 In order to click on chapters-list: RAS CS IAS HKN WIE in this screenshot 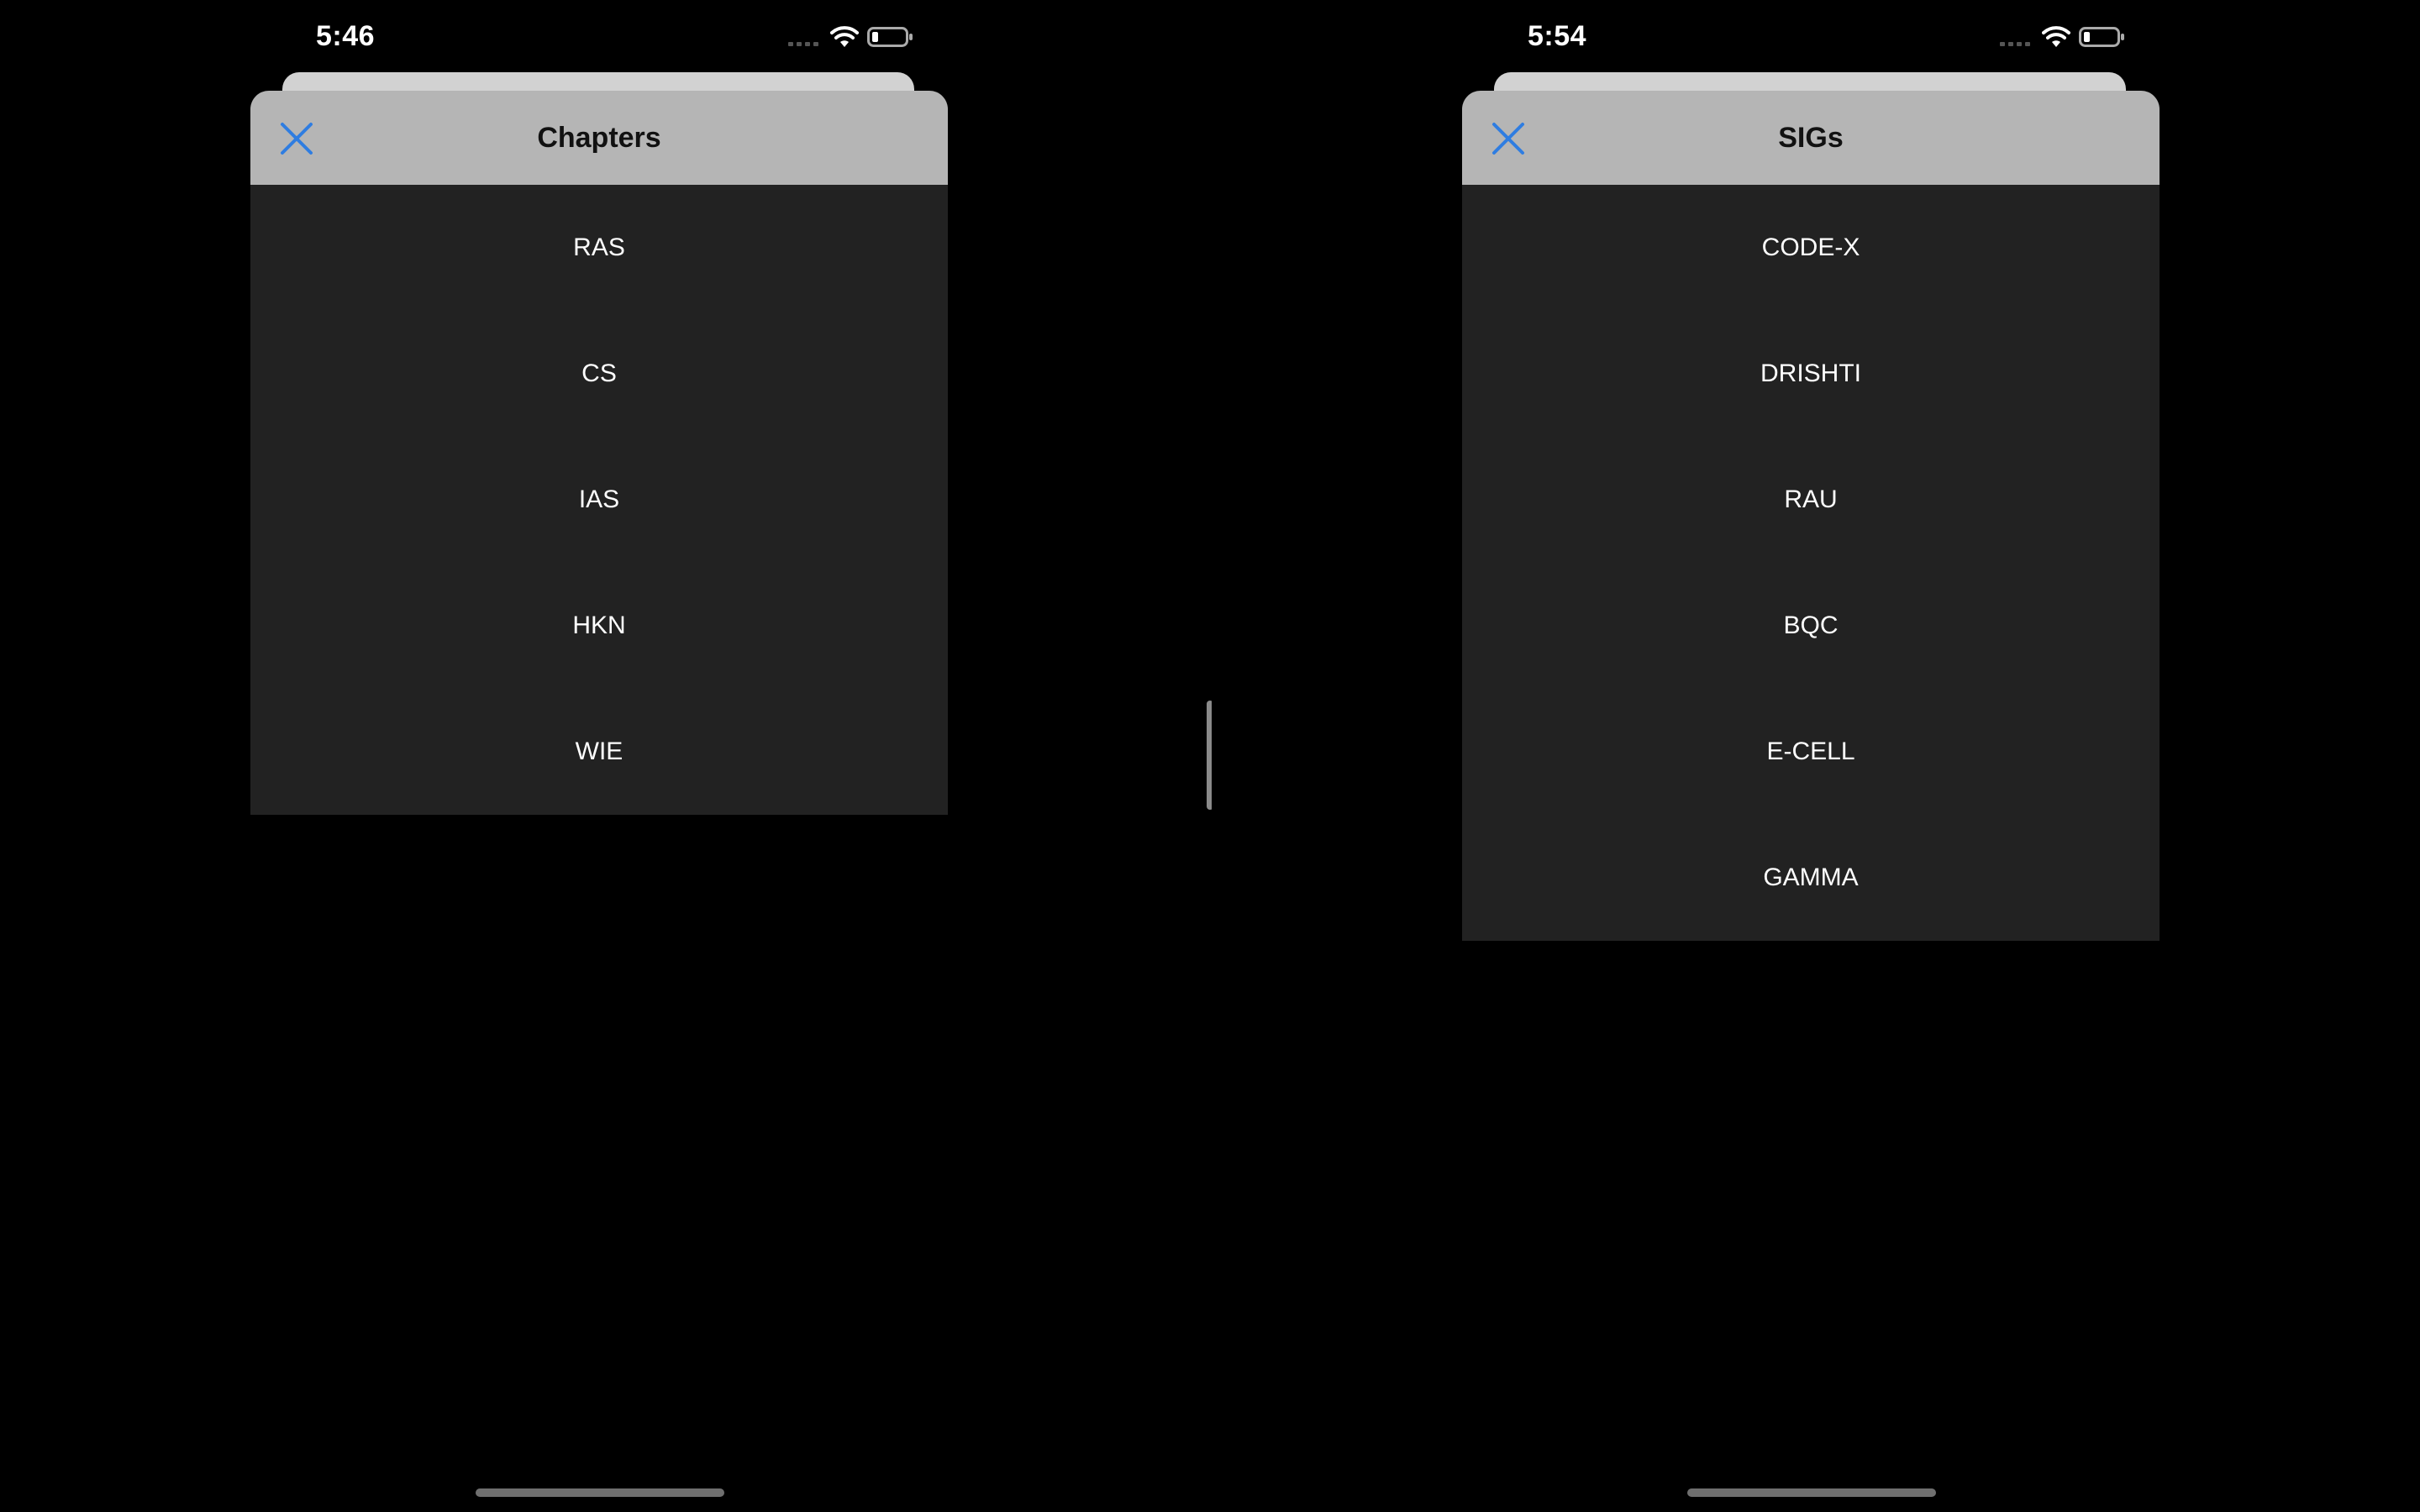, I will do `click(599, 500)`.